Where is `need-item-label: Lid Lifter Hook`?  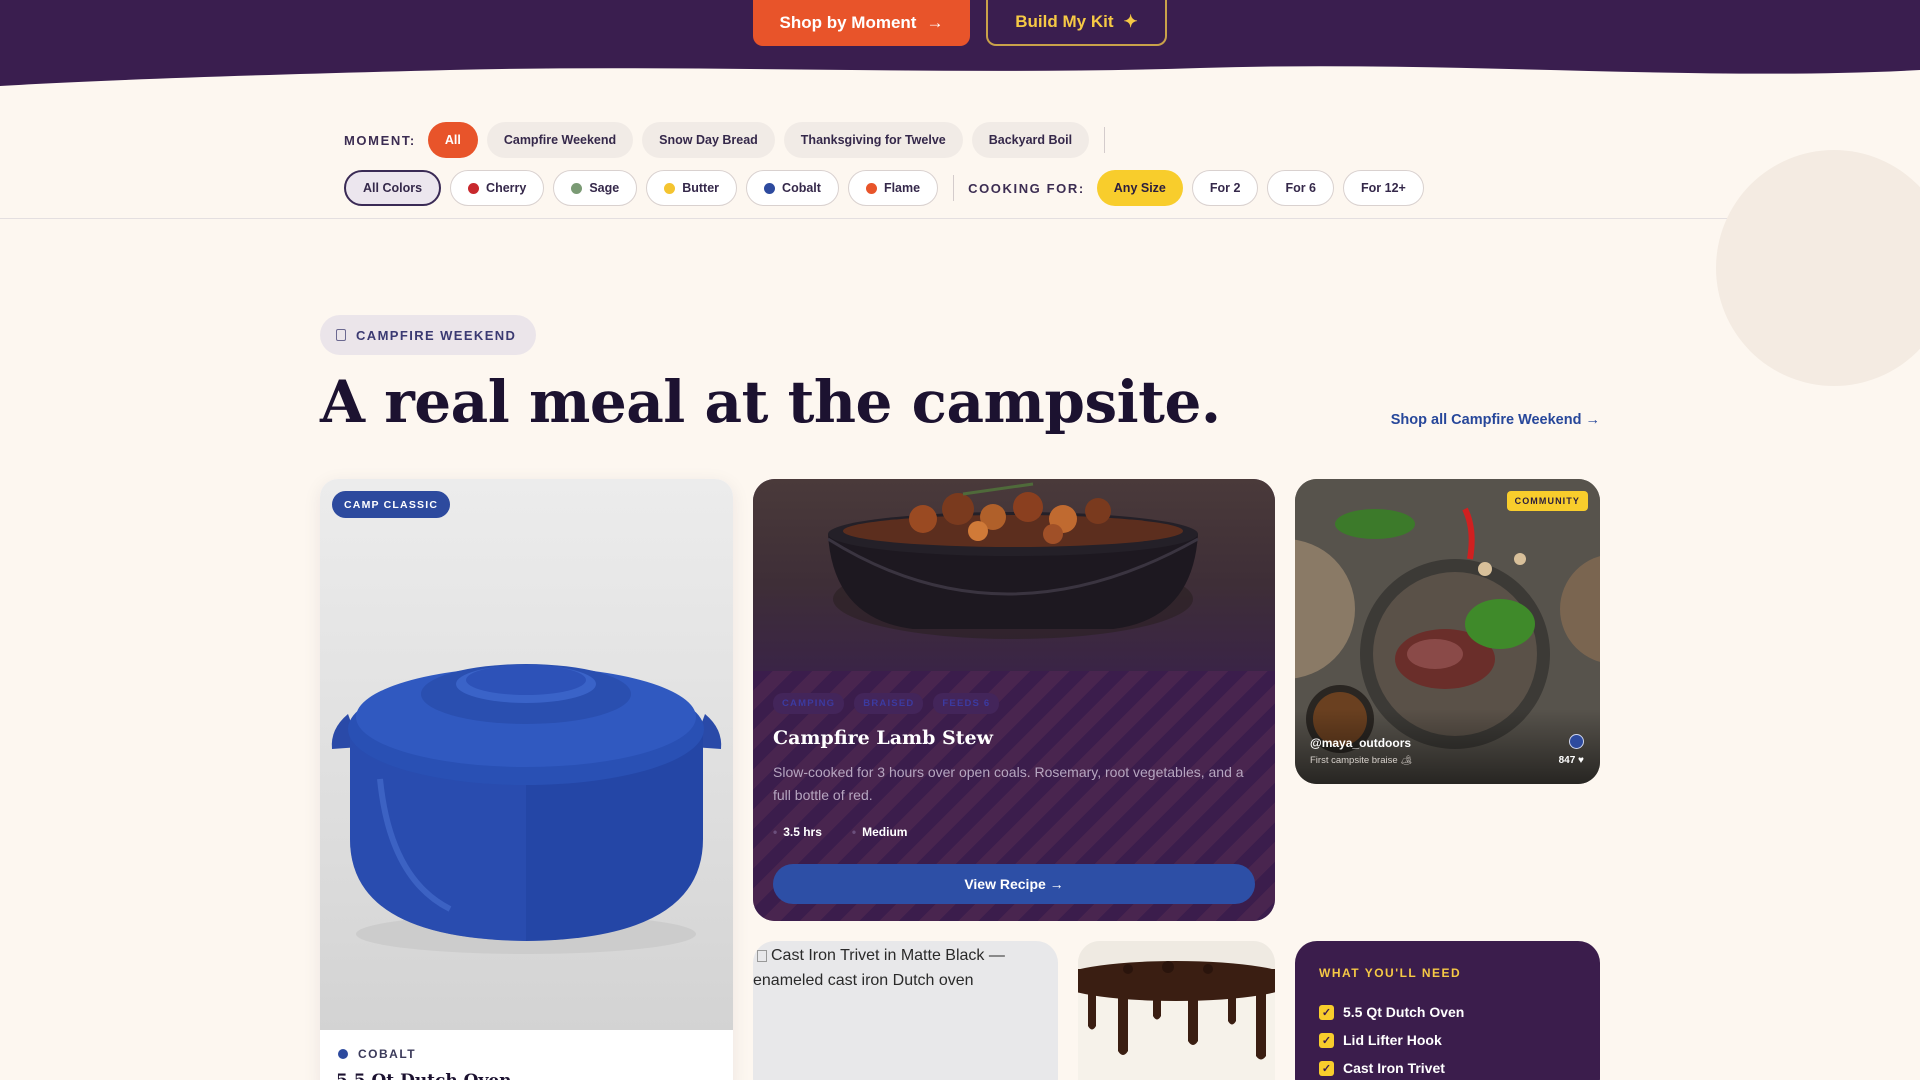 need-item-label: Lid Lifter Hook is located at coordinates (1392, 1040).